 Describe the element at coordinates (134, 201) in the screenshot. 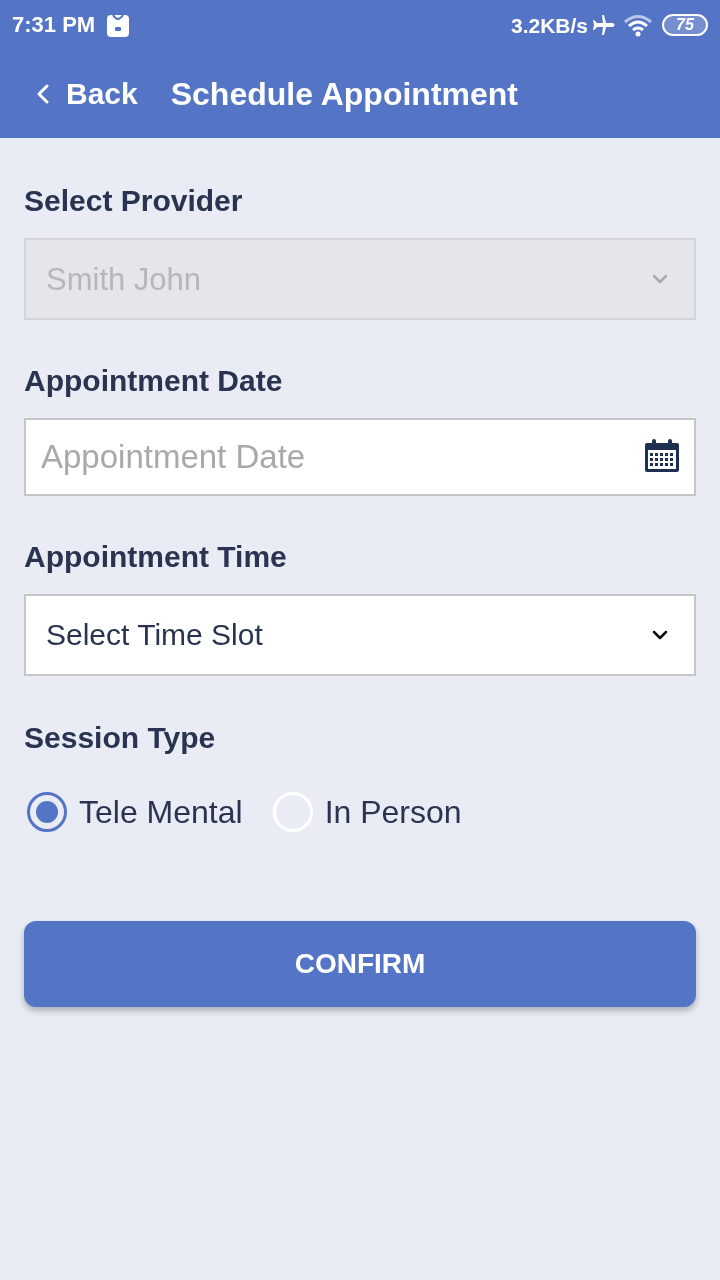

I see `field-label: Select Provider` at that location.